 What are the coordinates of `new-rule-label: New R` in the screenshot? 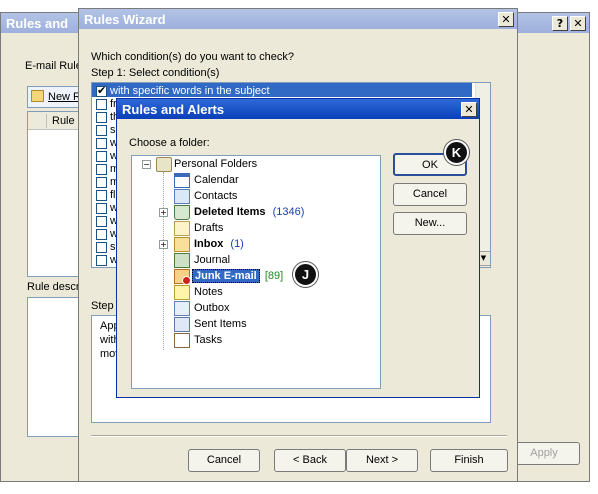 It's located at (65, 97).